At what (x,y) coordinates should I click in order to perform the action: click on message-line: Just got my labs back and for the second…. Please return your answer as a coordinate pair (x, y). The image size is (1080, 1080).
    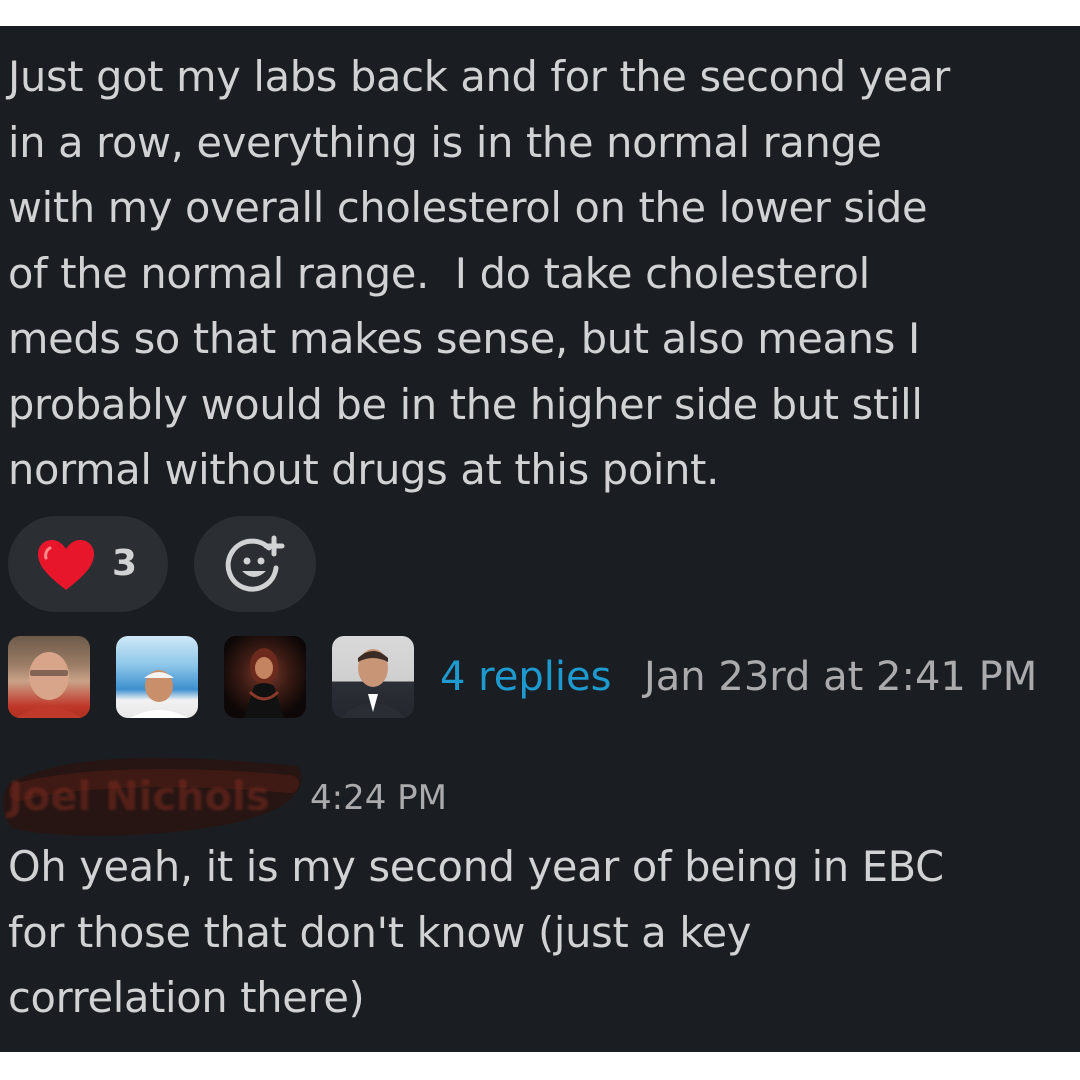
    Looking at the image, I should click on (479, 76).